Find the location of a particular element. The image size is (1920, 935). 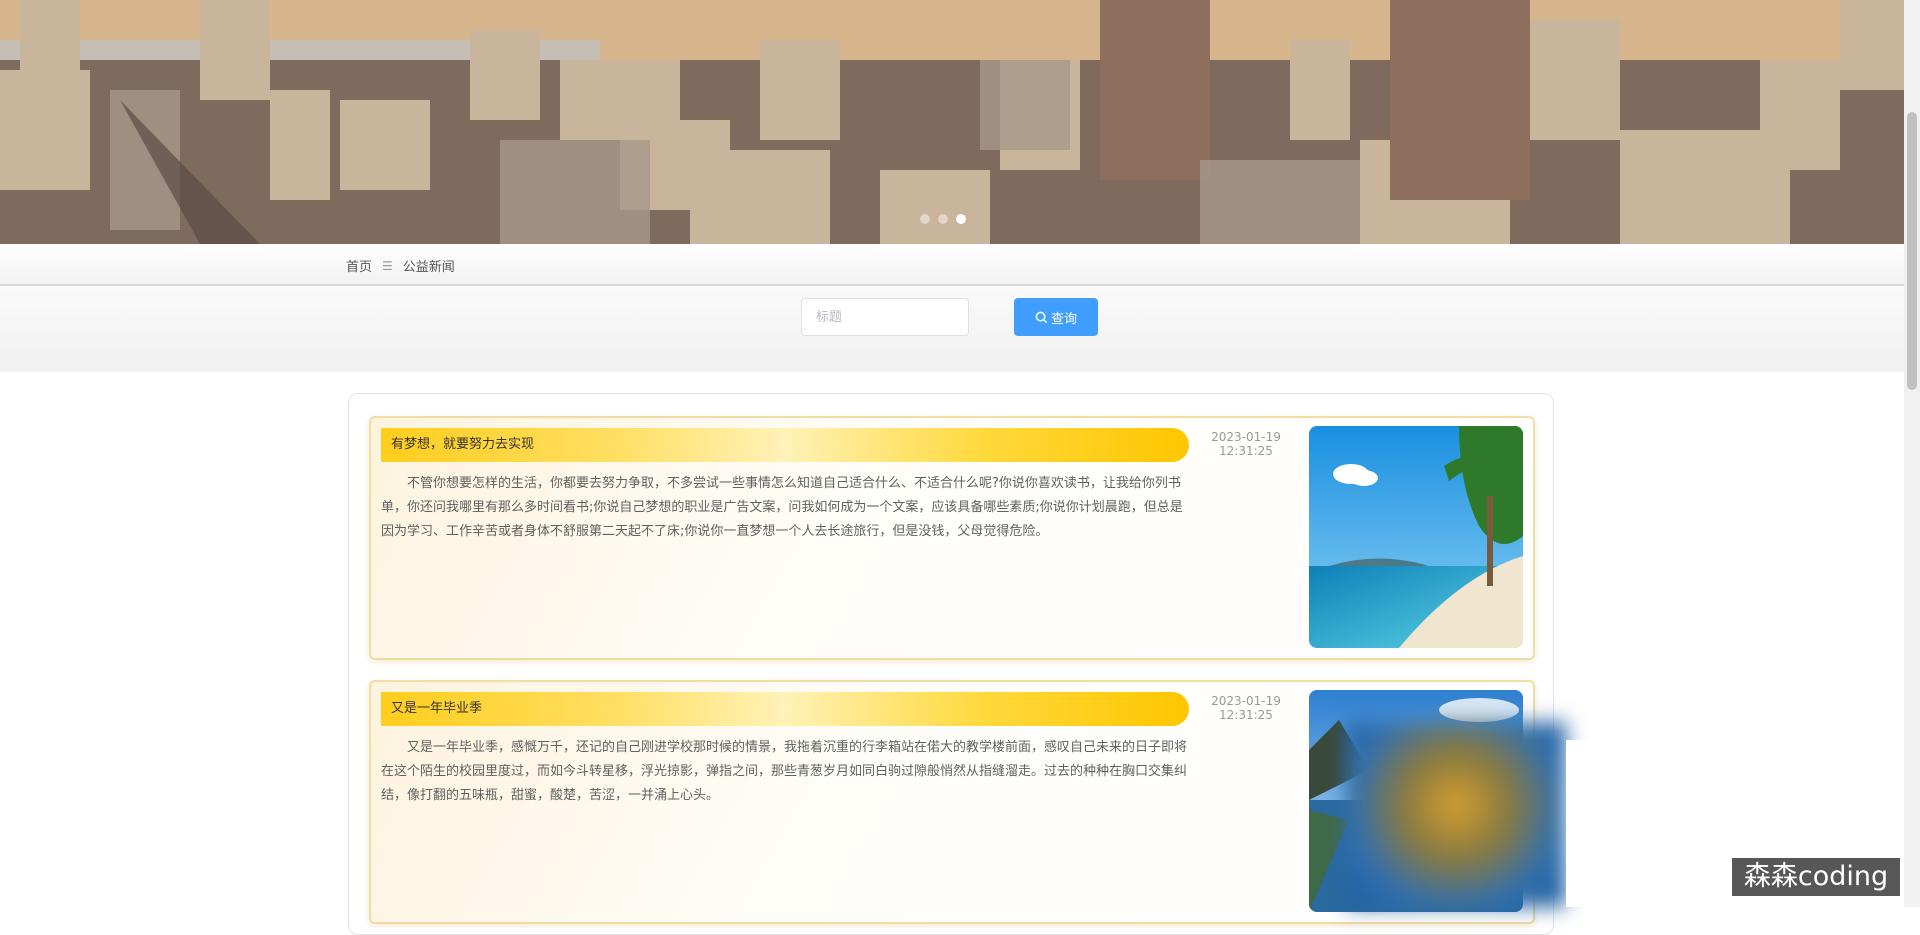

breadcrumb-home: 首页 is located at coordinates (359, 265).